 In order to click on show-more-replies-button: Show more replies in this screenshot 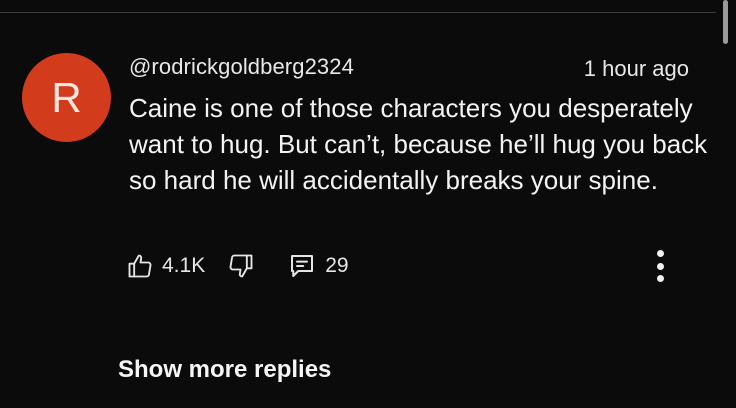, I will do `click(224, 370)`.